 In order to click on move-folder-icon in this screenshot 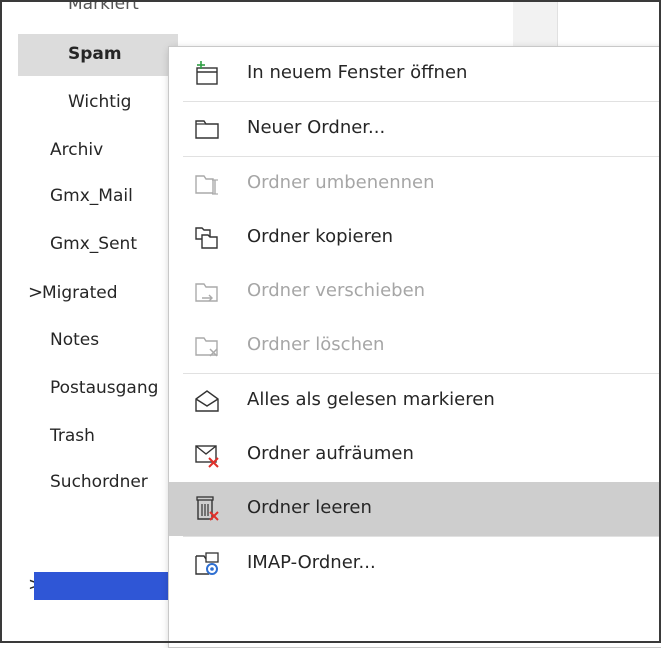, I will do `click(206, 292)`.